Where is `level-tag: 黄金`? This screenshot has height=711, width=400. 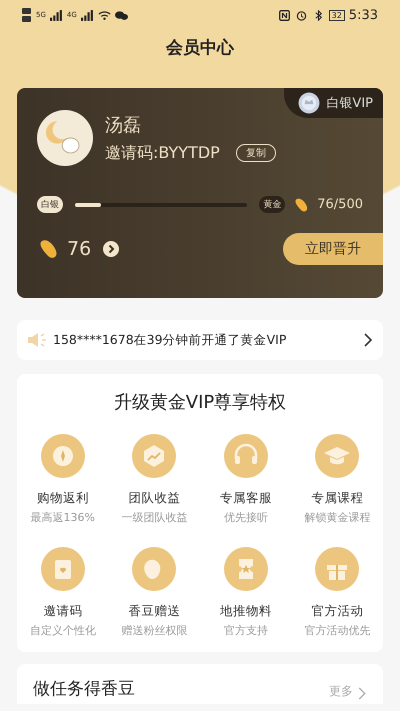
level-tag: 黄金 is located at coordinates (272, 204).